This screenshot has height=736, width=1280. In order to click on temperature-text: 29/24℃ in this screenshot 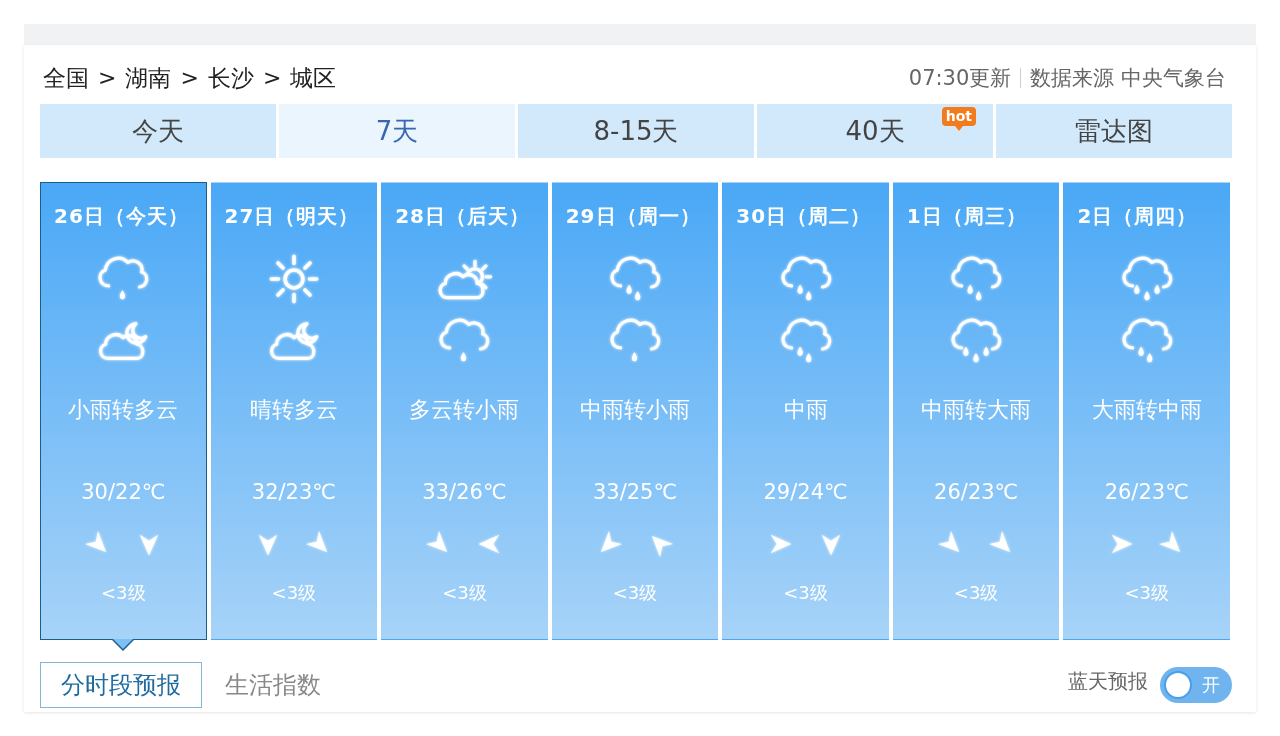, I will do `click(805, 492)`.